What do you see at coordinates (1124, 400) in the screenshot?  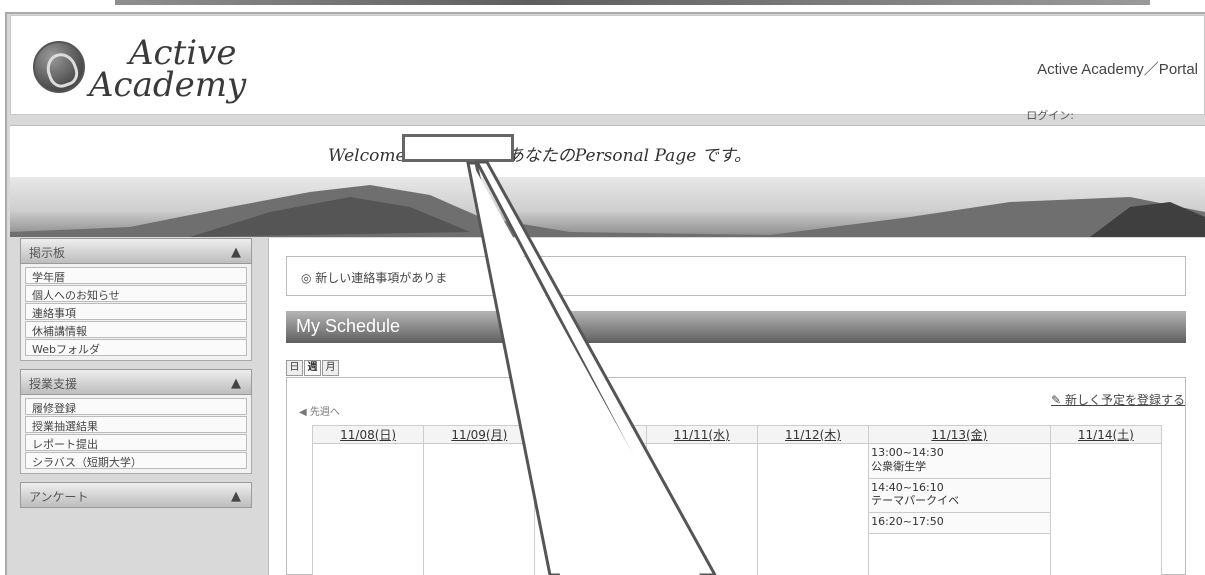 I see `new-event-label: 新しく予定を登録する` at bounding box center [1124, 400].